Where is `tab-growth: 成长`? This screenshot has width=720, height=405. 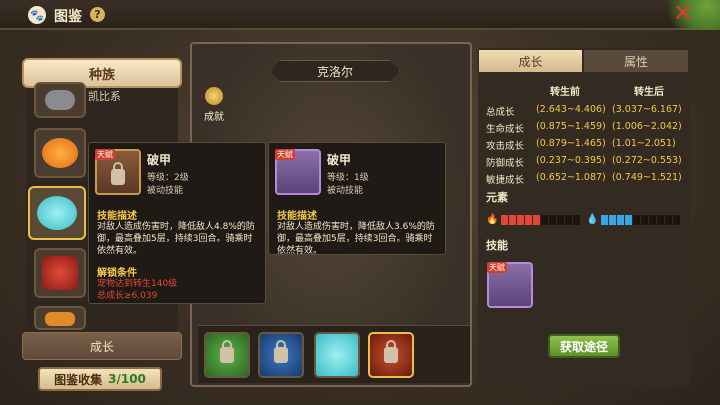
tab-growth: 成长 is located at coordinates (530, 61).